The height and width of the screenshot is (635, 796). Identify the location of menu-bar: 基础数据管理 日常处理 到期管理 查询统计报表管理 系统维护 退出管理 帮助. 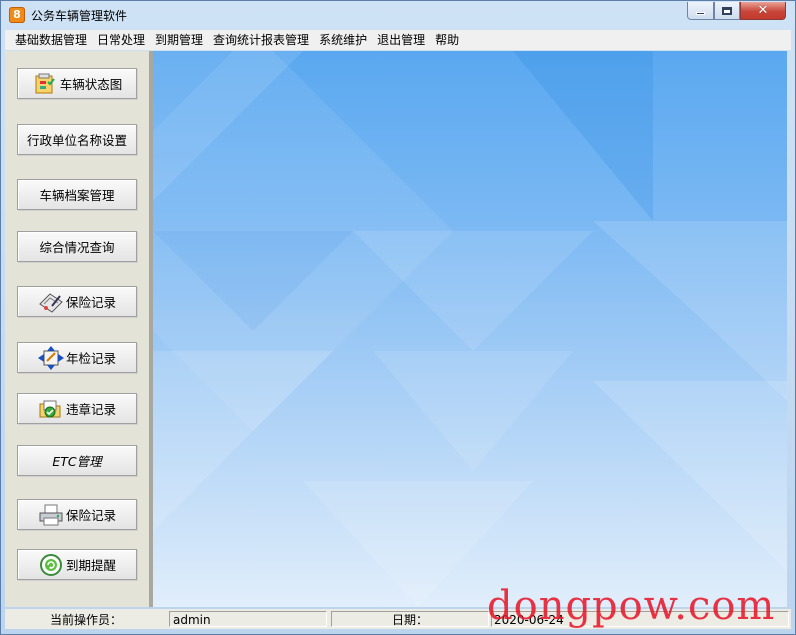
(398, 40).